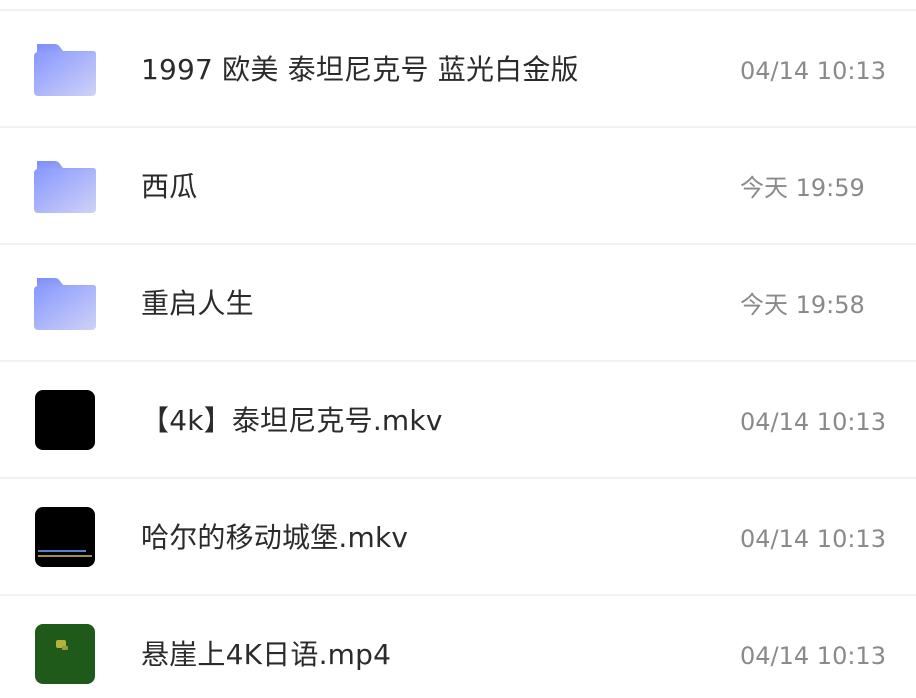 This screenshot has width=916, height=698. Describe the element at coordinates (197, 303) in the screenshot. I see `file-name: 重启人生` at that location.